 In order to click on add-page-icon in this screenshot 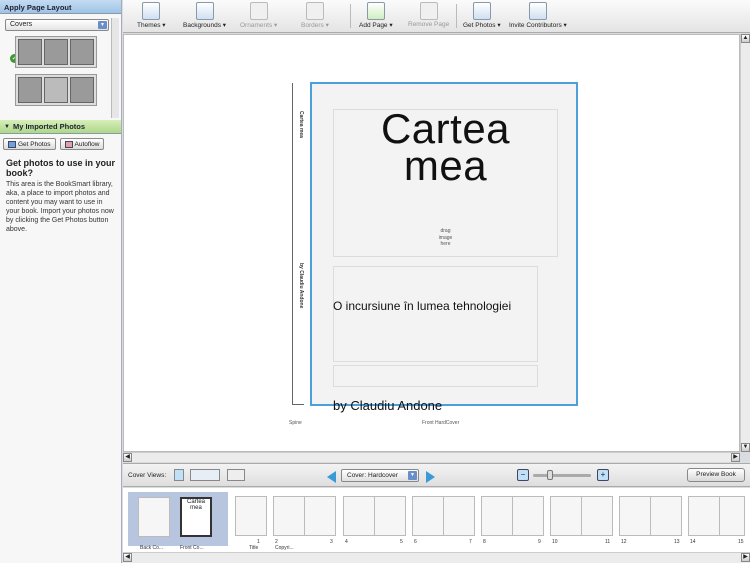, I will do `click(375, 11)`.